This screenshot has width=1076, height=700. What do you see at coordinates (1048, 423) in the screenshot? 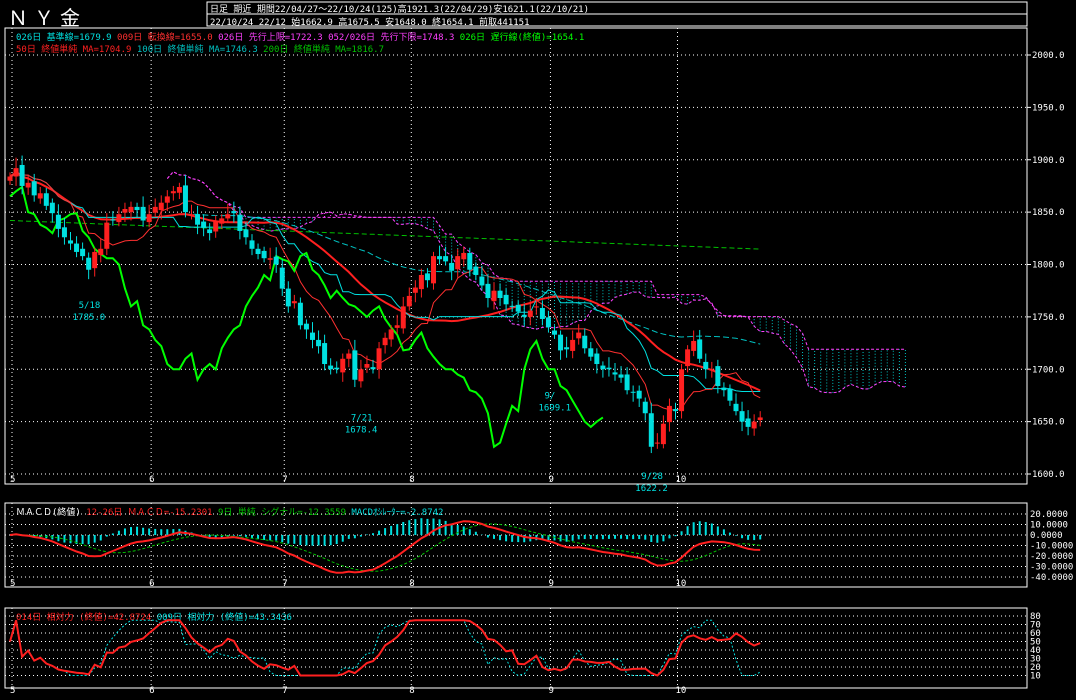
I see `price-tick-label: 1650.0` at bounding box center [1048, 423].